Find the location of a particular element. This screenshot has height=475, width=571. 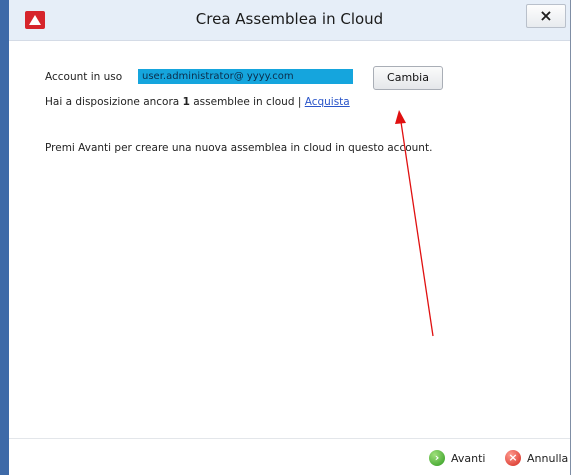

green-arrow-icon: › is located at coordinates (437, 458).